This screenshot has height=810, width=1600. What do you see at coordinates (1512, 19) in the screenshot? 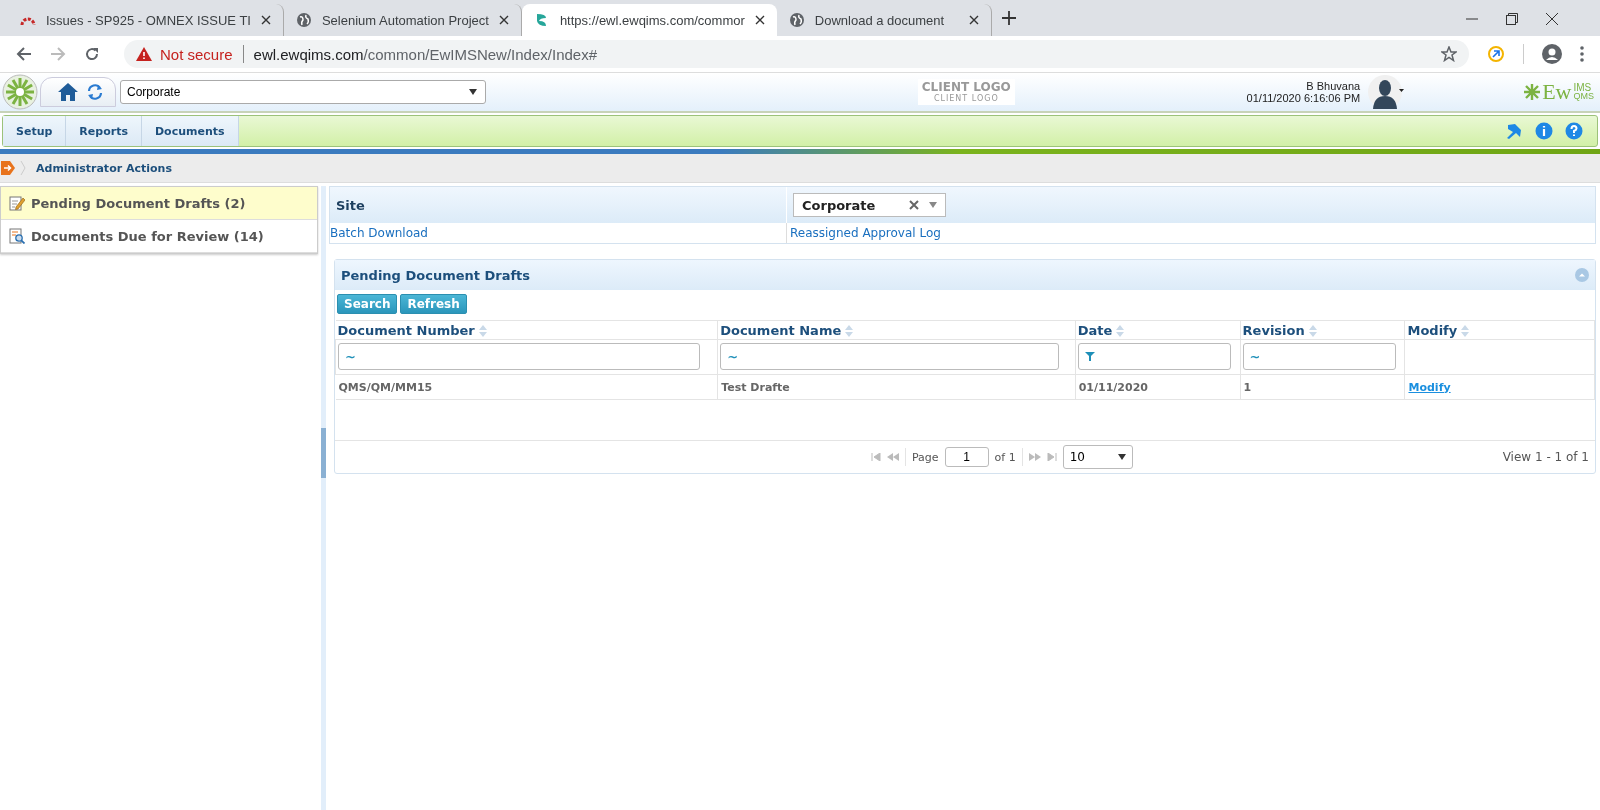
I see `restore-icon` at bounding box center [1512, 19].